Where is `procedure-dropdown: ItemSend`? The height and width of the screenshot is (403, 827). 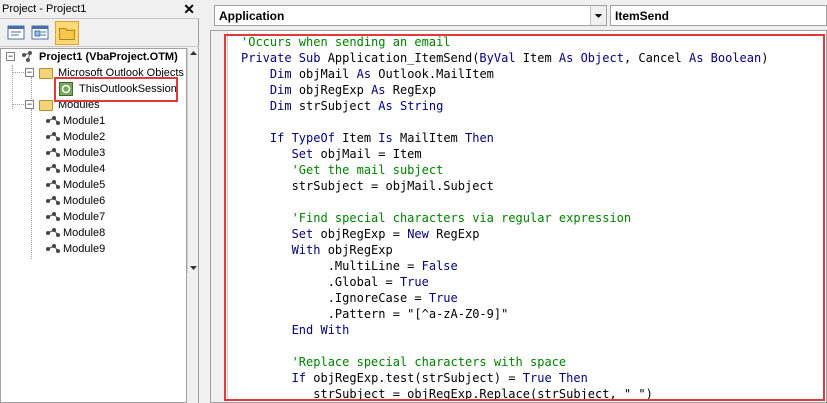 procedure-dropdown: ItemSend is located at coordinates (718, 15).